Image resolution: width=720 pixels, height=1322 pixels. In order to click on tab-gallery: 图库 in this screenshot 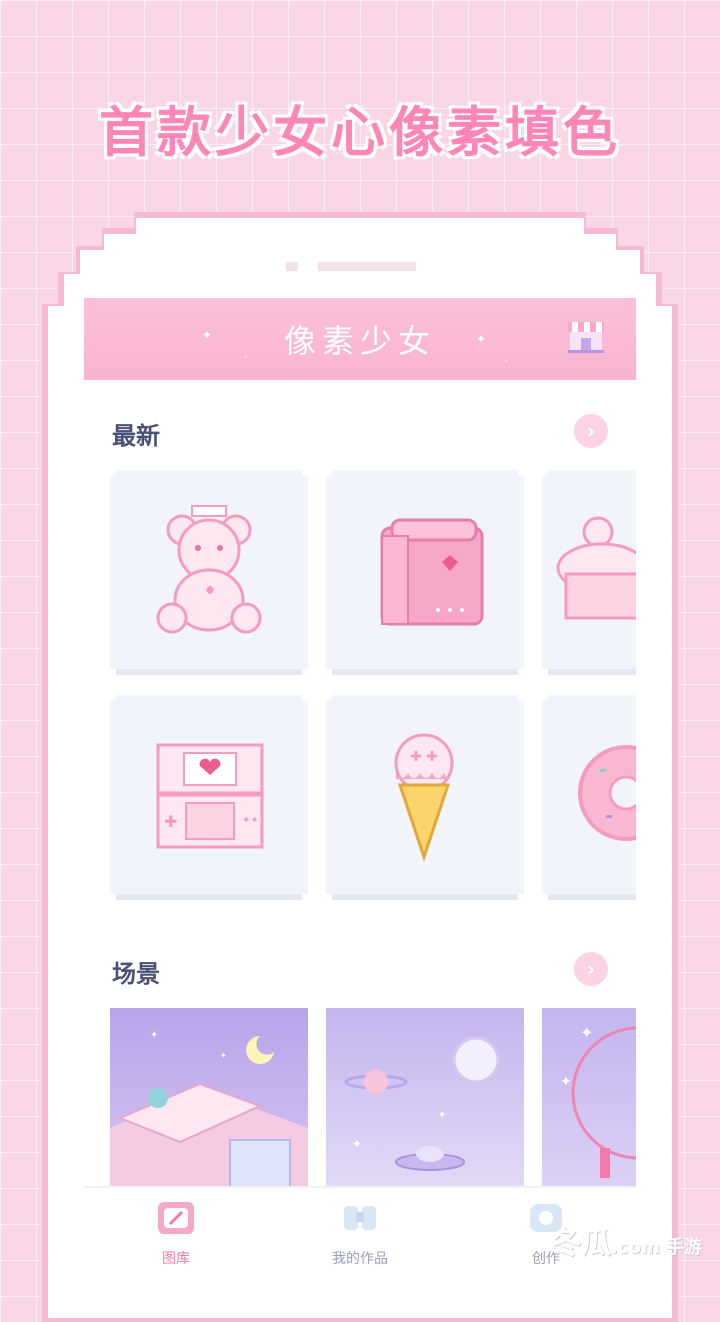, I will do `click(176, 1233)`.